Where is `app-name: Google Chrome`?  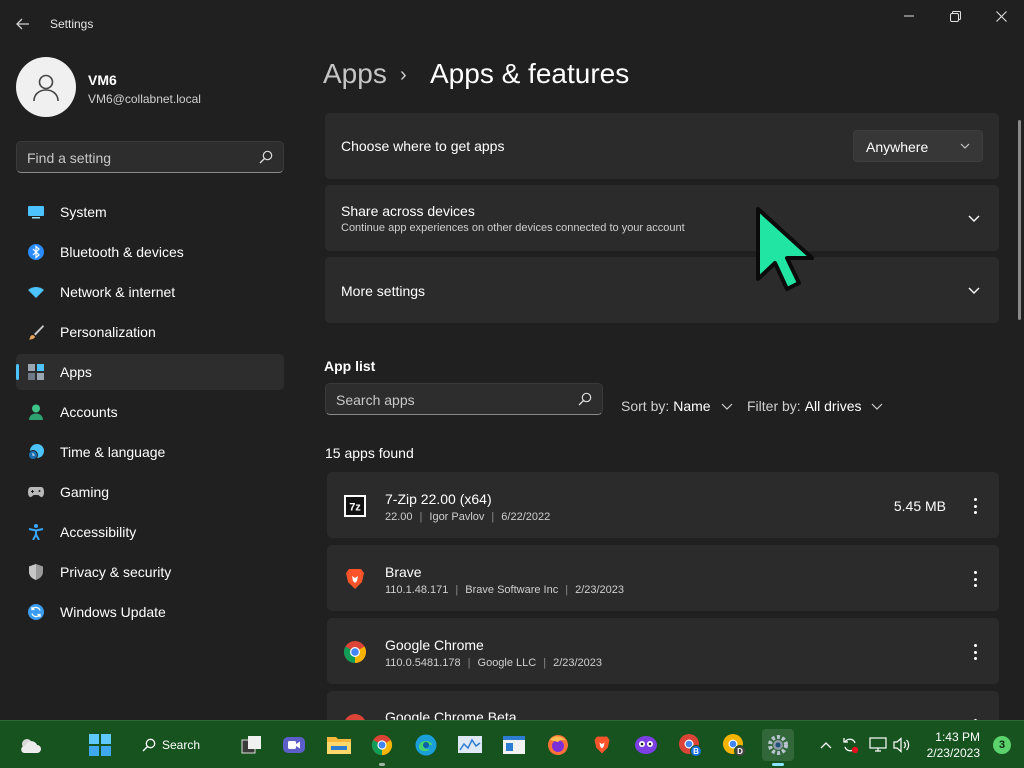 app-name: Google Chrome is located at coordinates (434, 645).